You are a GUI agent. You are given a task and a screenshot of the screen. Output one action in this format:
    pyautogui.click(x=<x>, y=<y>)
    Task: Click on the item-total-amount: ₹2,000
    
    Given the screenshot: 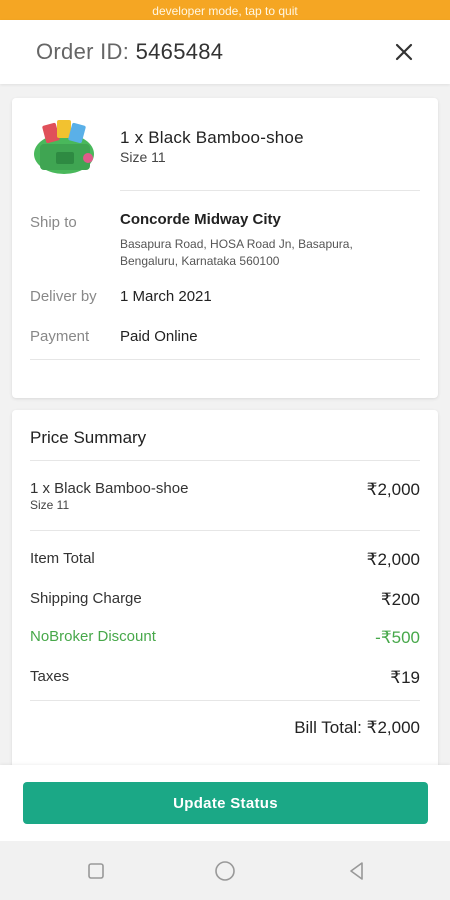 What is the action you would take?
    pyautogui.click(x=393, y=559)
    